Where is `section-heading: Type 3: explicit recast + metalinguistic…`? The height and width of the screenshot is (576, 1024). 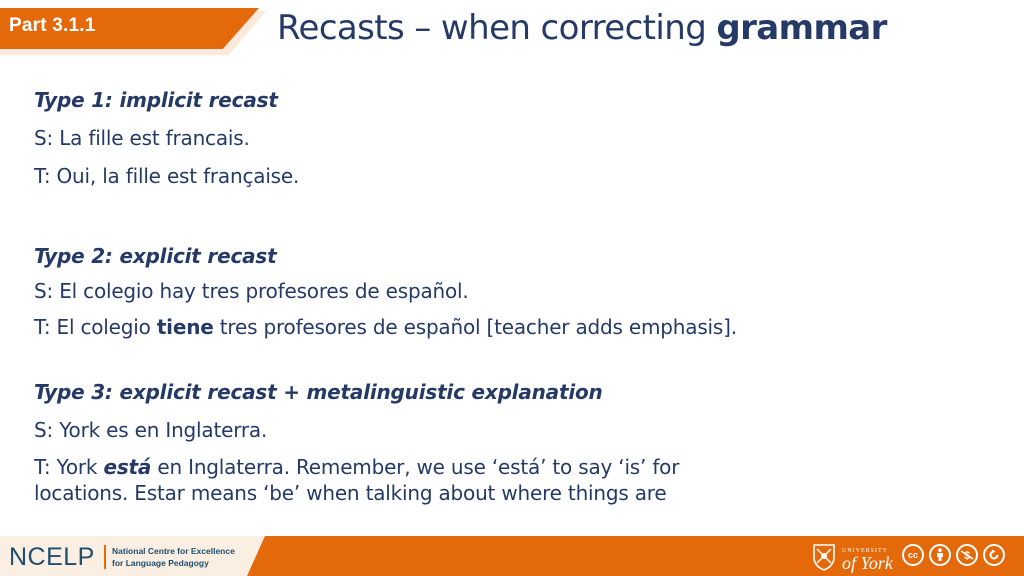
section-heading: Type 3: explicit recast + metalinguistic… is located at coordinates (318, 392).